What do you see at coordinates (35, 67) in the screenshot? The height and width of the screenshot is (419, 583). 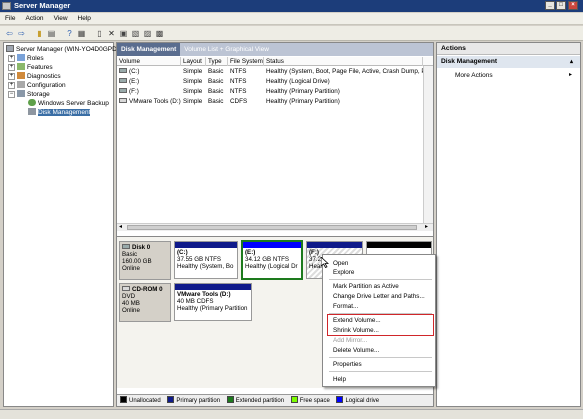 I see `tree-item-features: Features` at bounding box center [35, 67].